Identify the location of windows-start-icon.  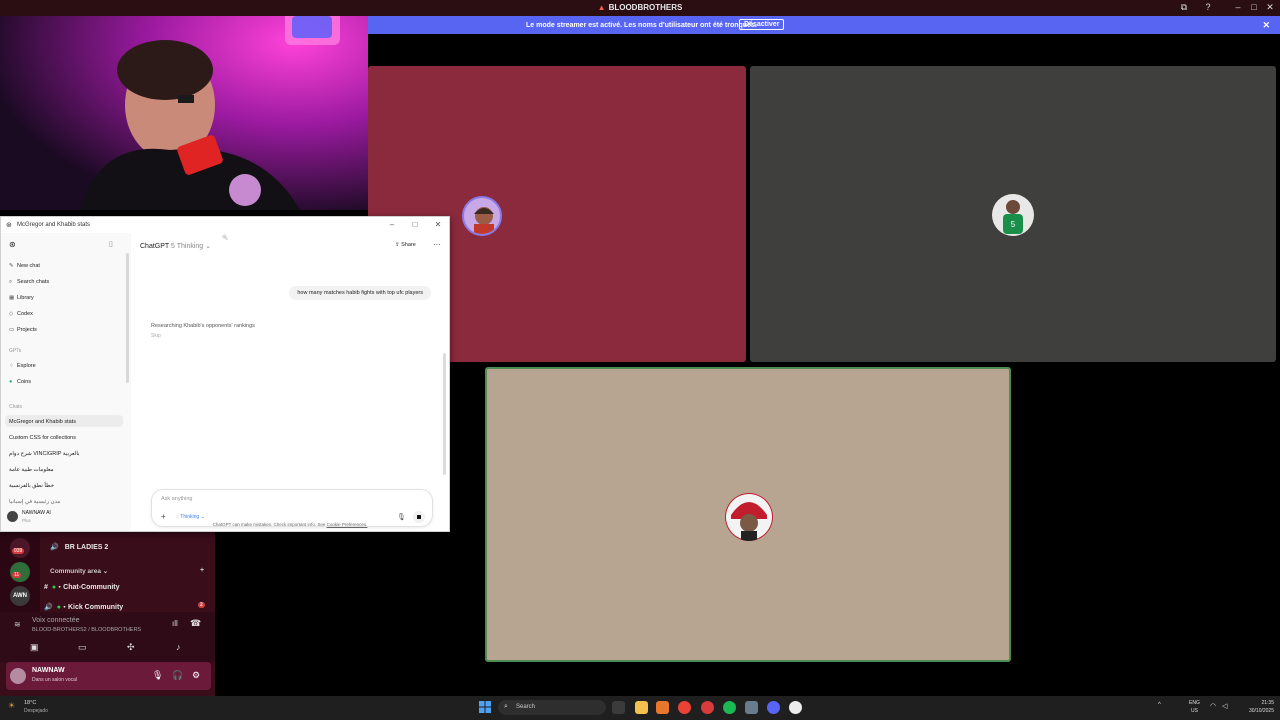
(485, 707).